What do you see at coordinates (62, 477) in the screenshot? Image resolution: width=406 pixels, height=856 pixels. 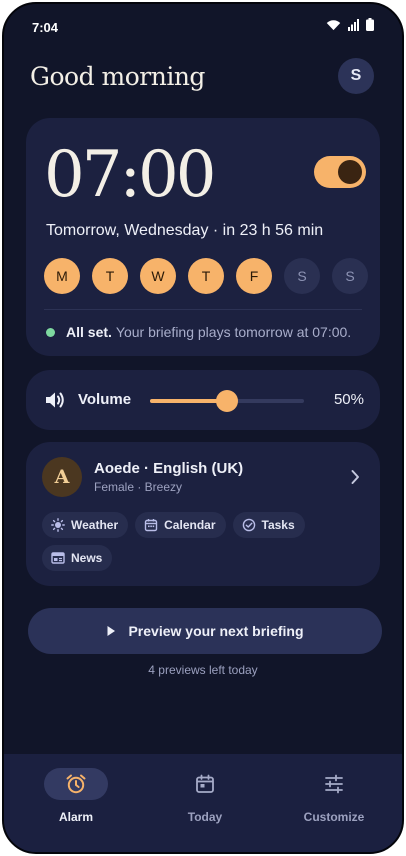 I see `voice-avatar: A` at bounding box center [62, 477].